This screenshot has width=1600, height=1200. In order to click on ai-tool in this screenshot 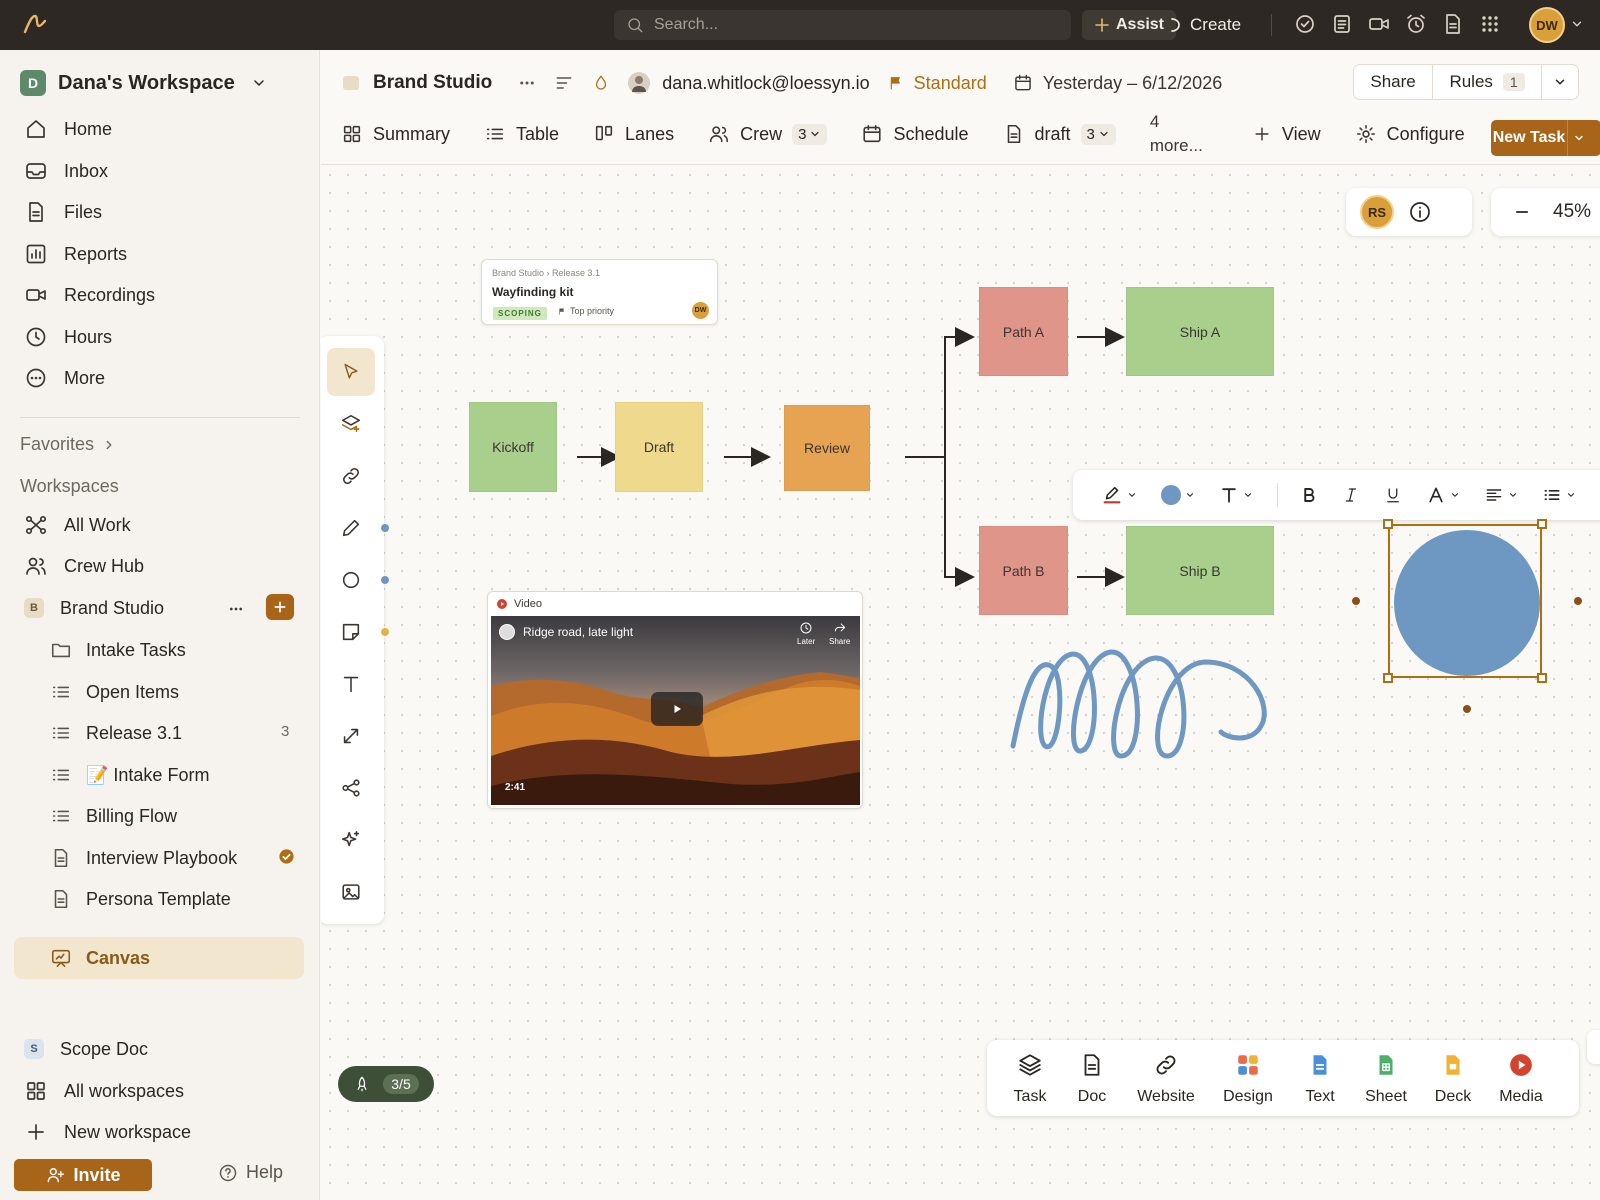, I will do `click(351, 840)`.